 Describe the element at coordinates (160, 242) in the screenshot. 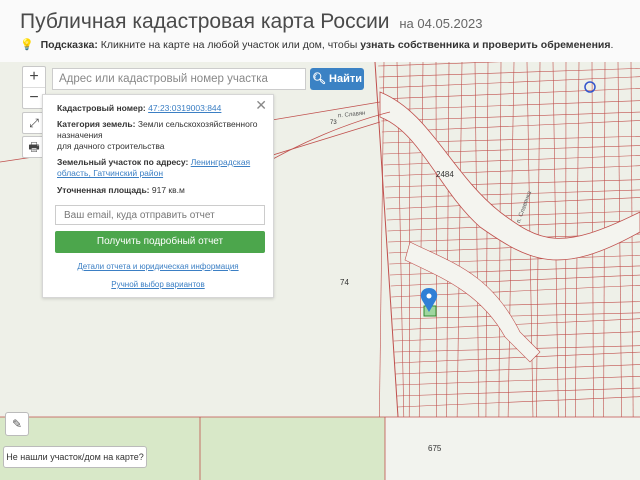

I see `get-report-button: Получить подробный отчет` at that location.